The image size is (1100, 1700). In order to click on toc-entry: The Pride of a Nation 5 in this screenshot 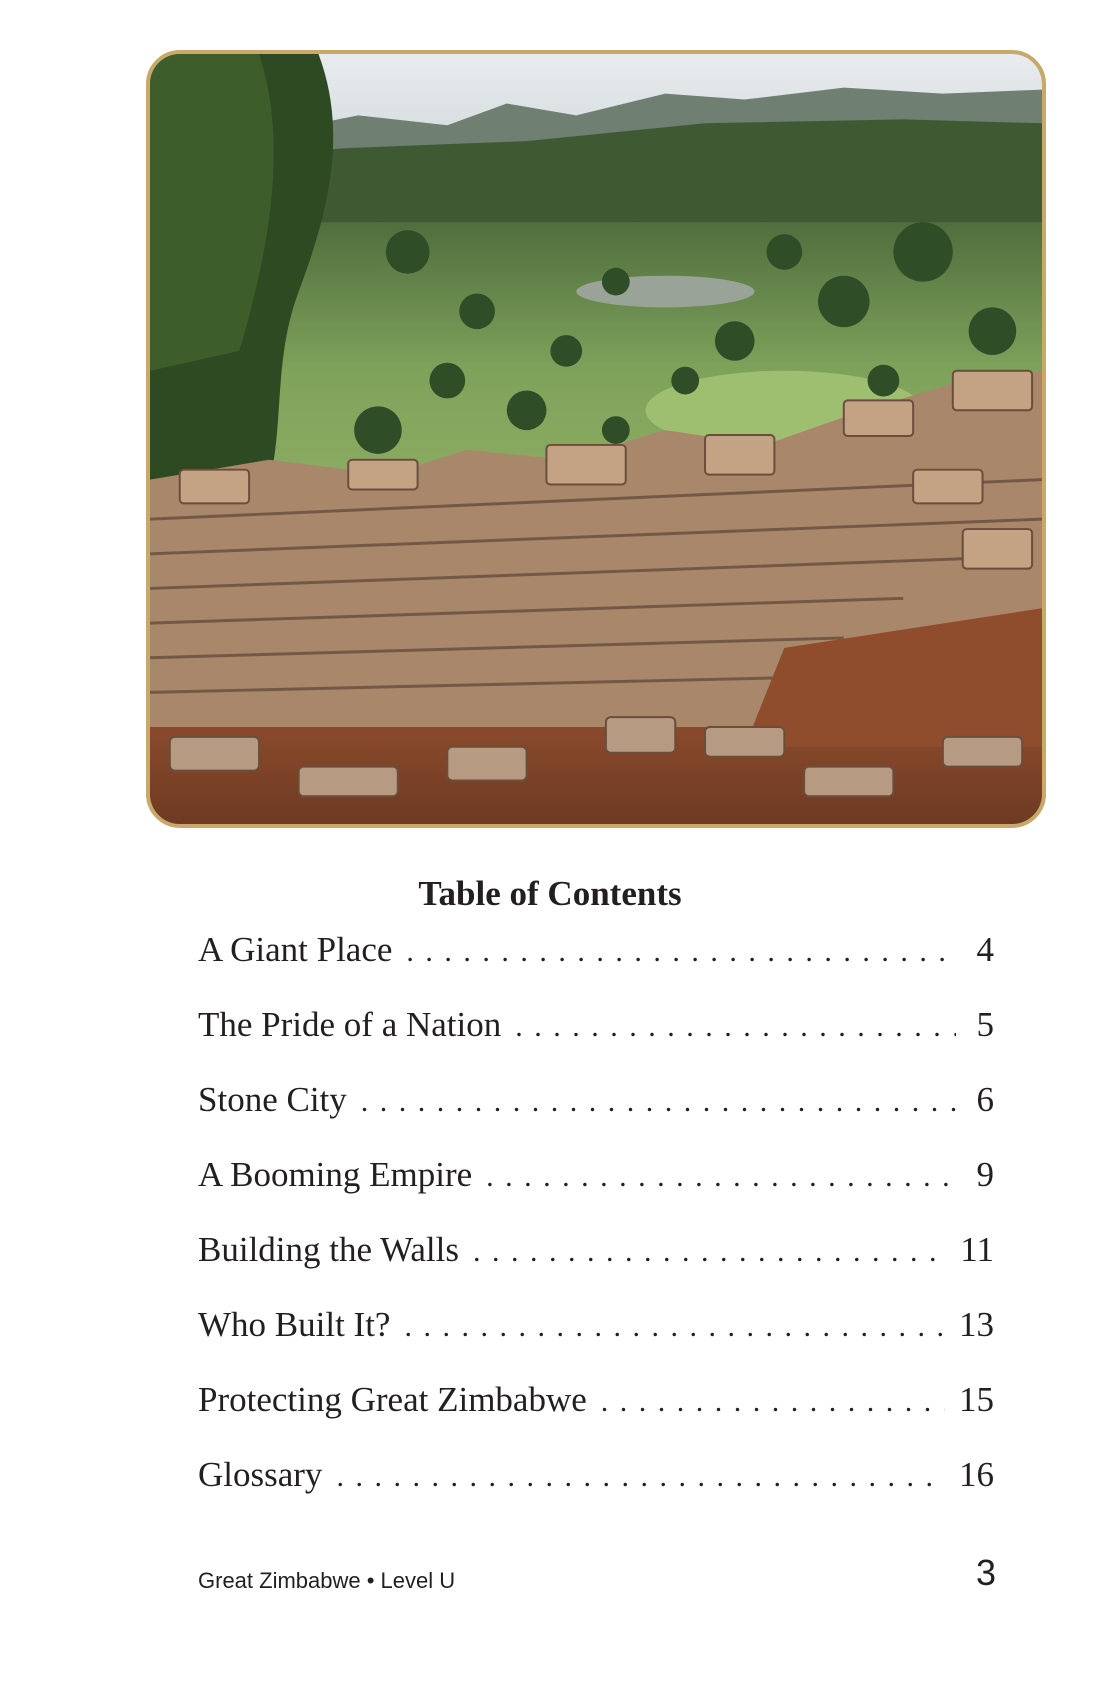, I will do `click(596, 1042)`.